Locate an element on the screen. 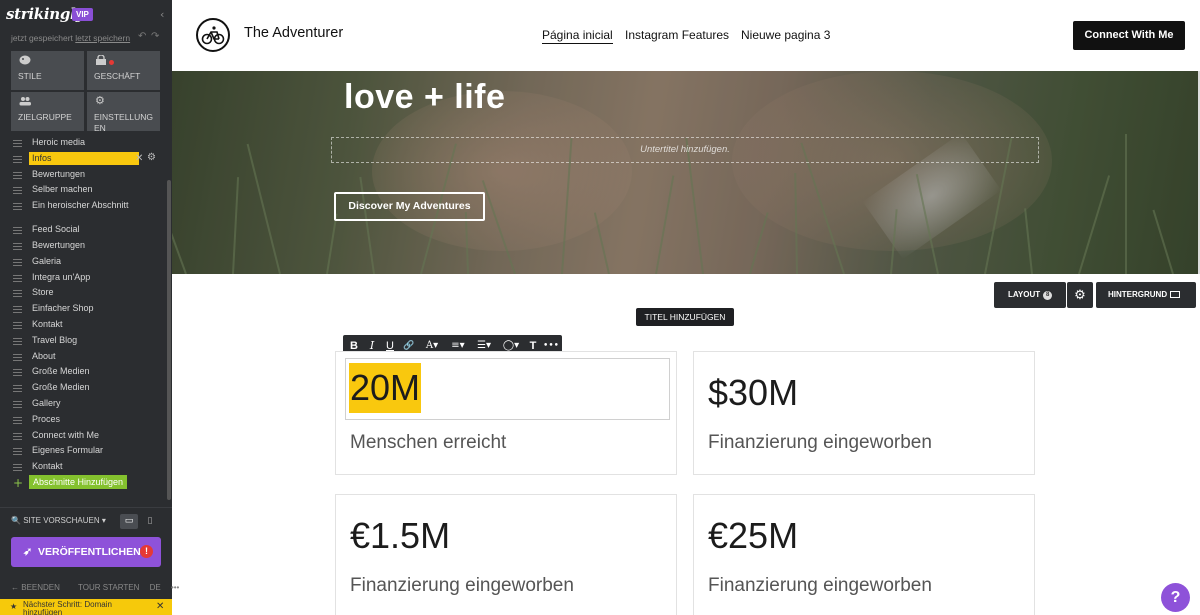 This screenshot has width=1200, height=615. add-title-button: TITEL HINZUFÜGEN is located at coordinates (685, 317).